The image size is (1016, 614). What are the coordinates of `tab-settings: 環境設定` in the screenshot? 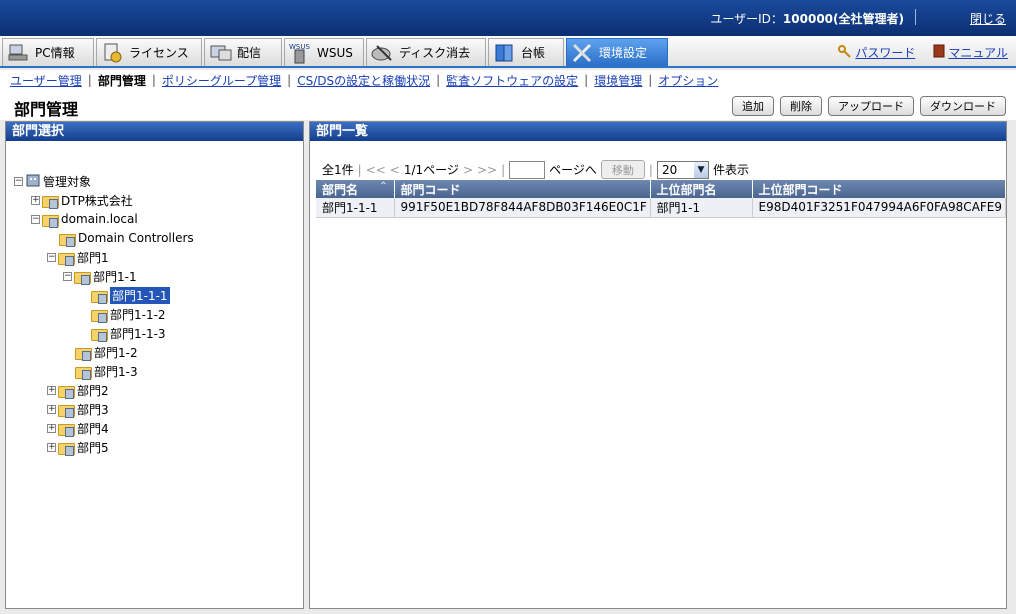 It's located at (617, 52).